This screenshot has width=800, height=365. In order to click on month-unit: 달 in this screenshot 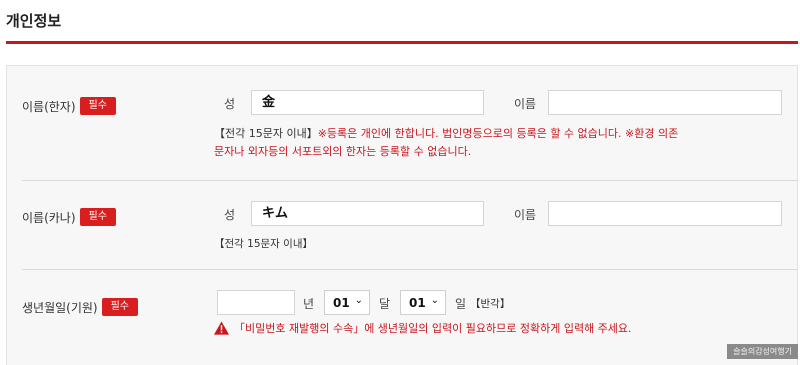, I will do `click(385, 304)`.